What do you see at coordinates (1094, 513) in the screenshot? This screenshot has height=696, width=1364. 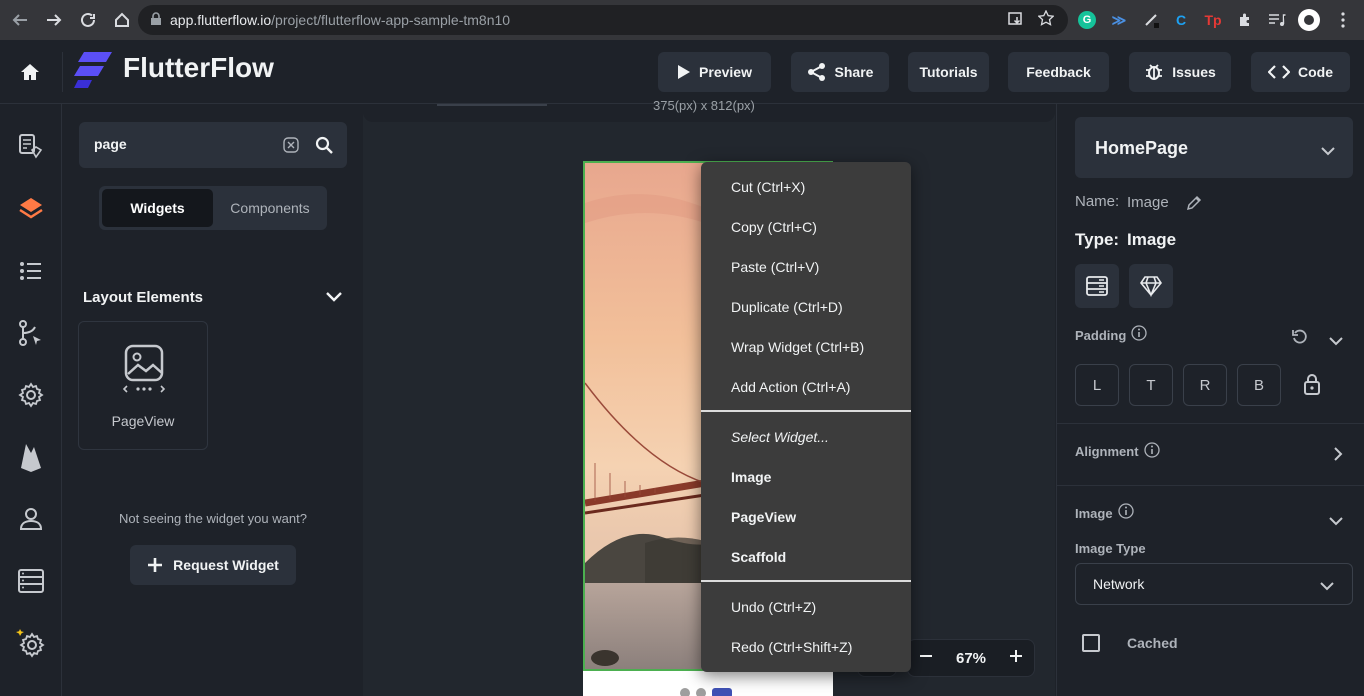 I see `image-section-label: Image` at bounding box center [1094, 513].